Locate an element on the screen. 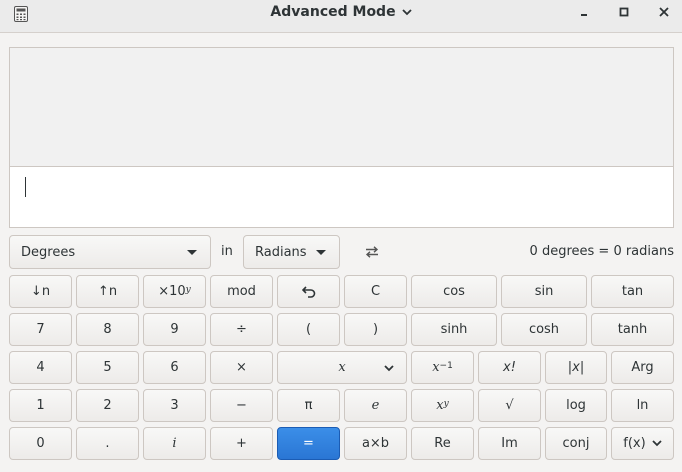  text-cursor is located at coordinates (25, 187).